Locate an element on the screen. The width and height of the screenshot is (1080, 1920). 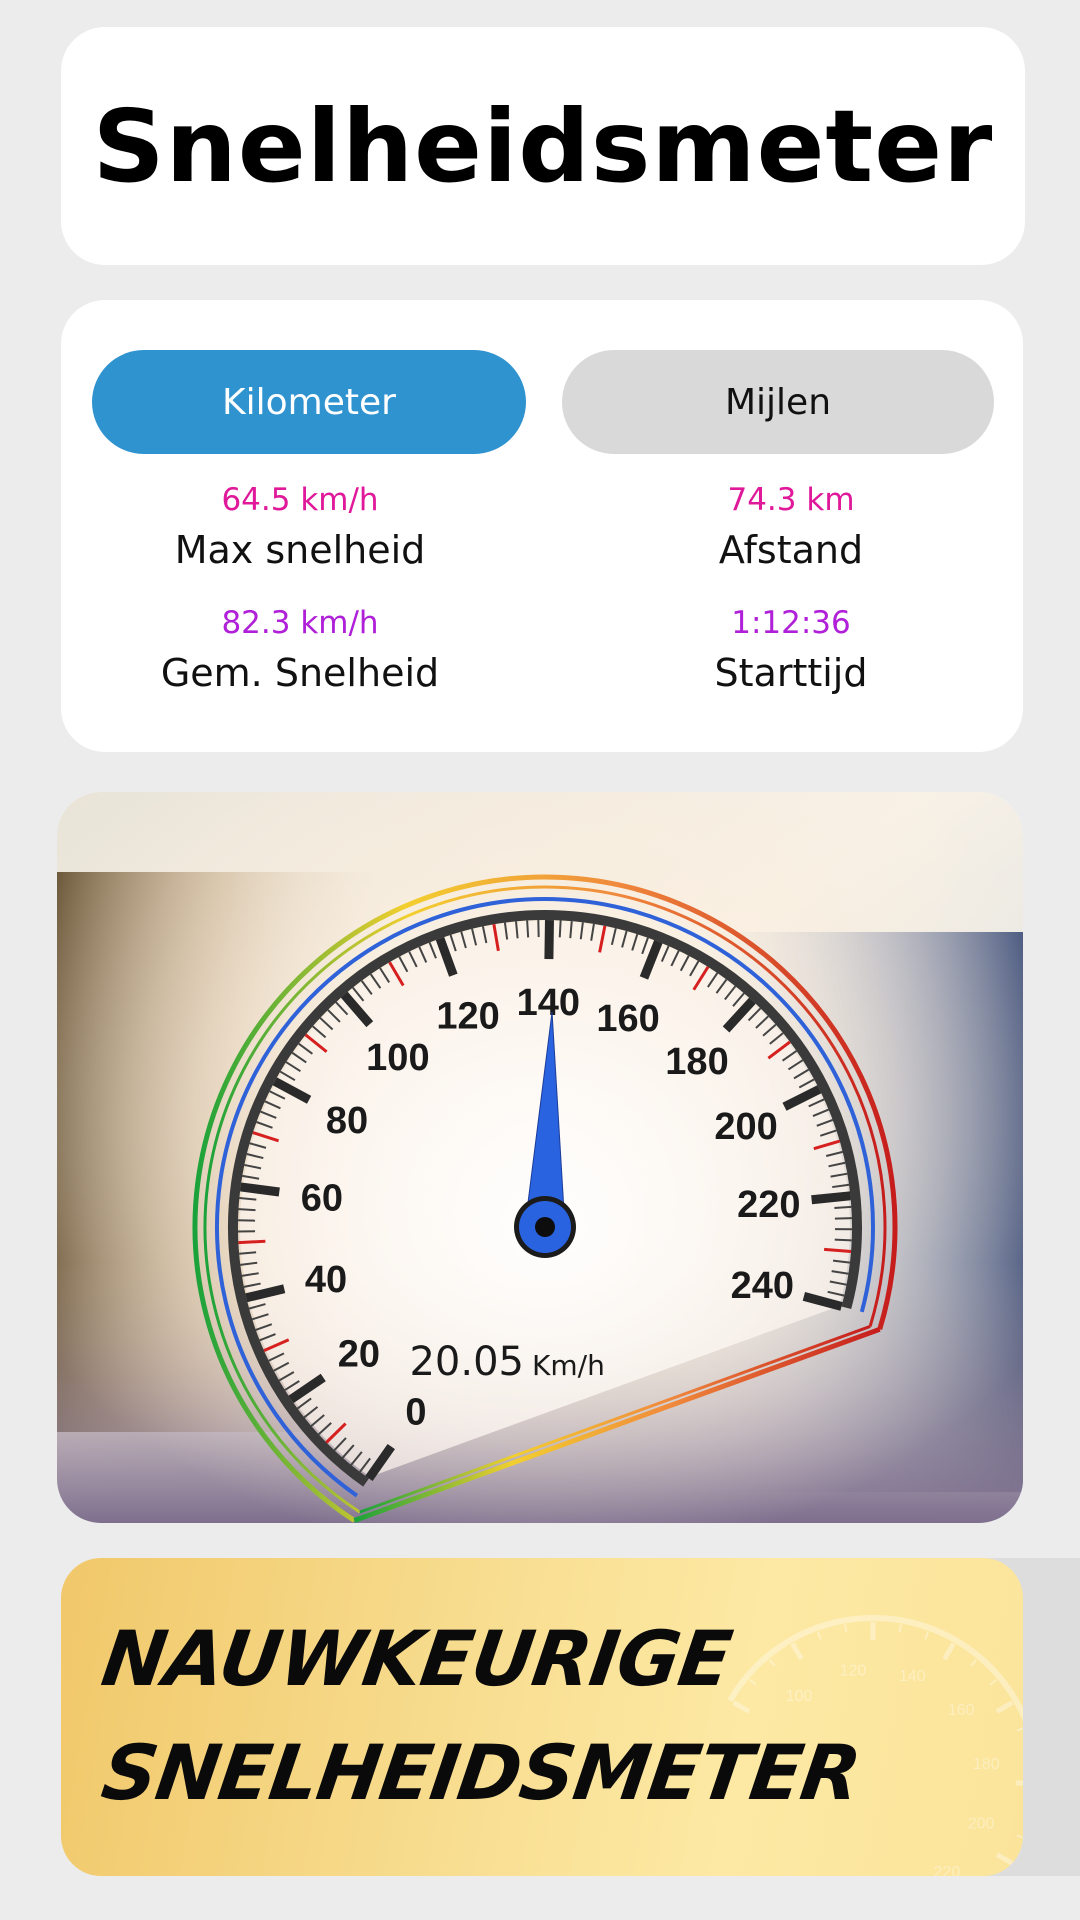
banner-line-2: SNELHEIDSMETER is located at coordinates (481, 1772).